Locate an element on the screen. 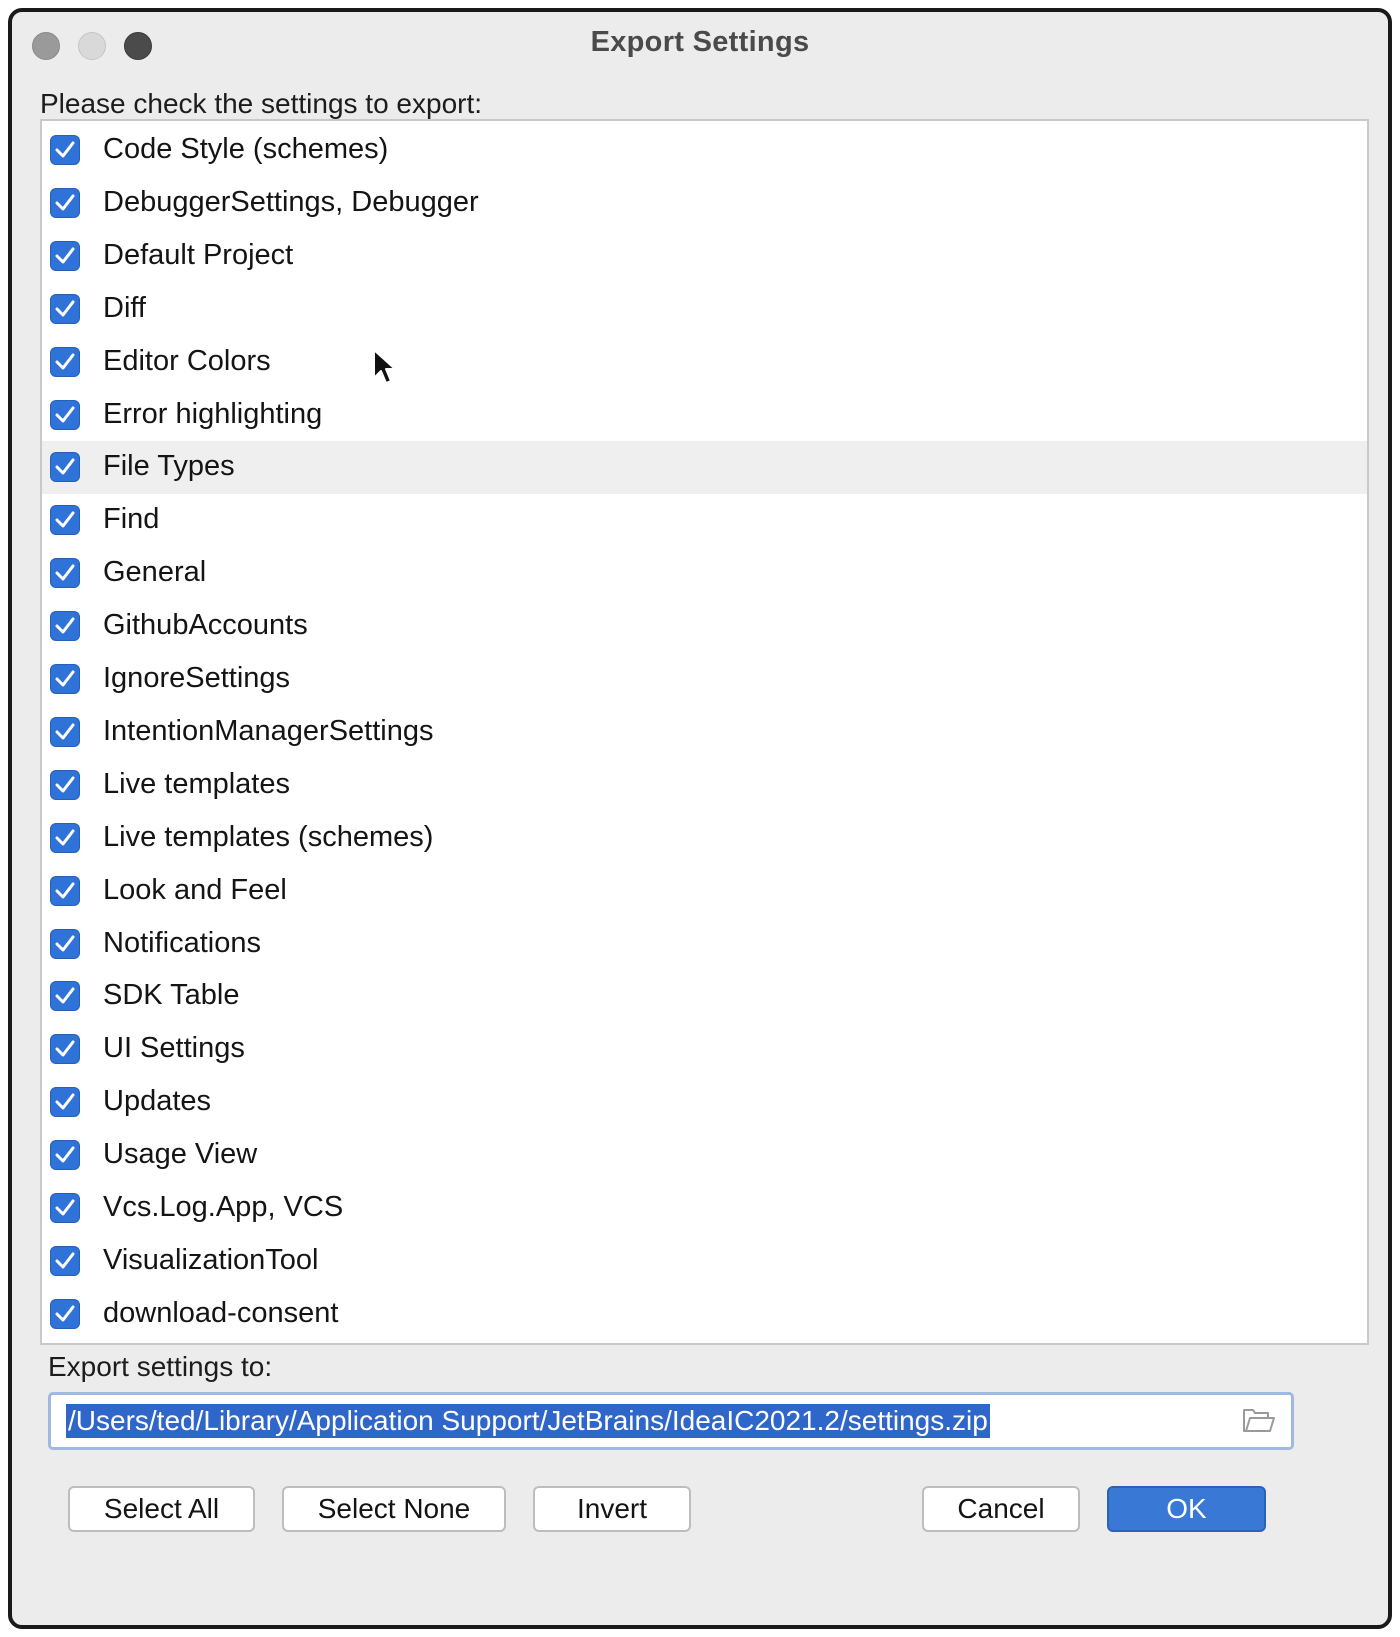  setting-label: VisualizationTool is located at coordinates (211, 1259).